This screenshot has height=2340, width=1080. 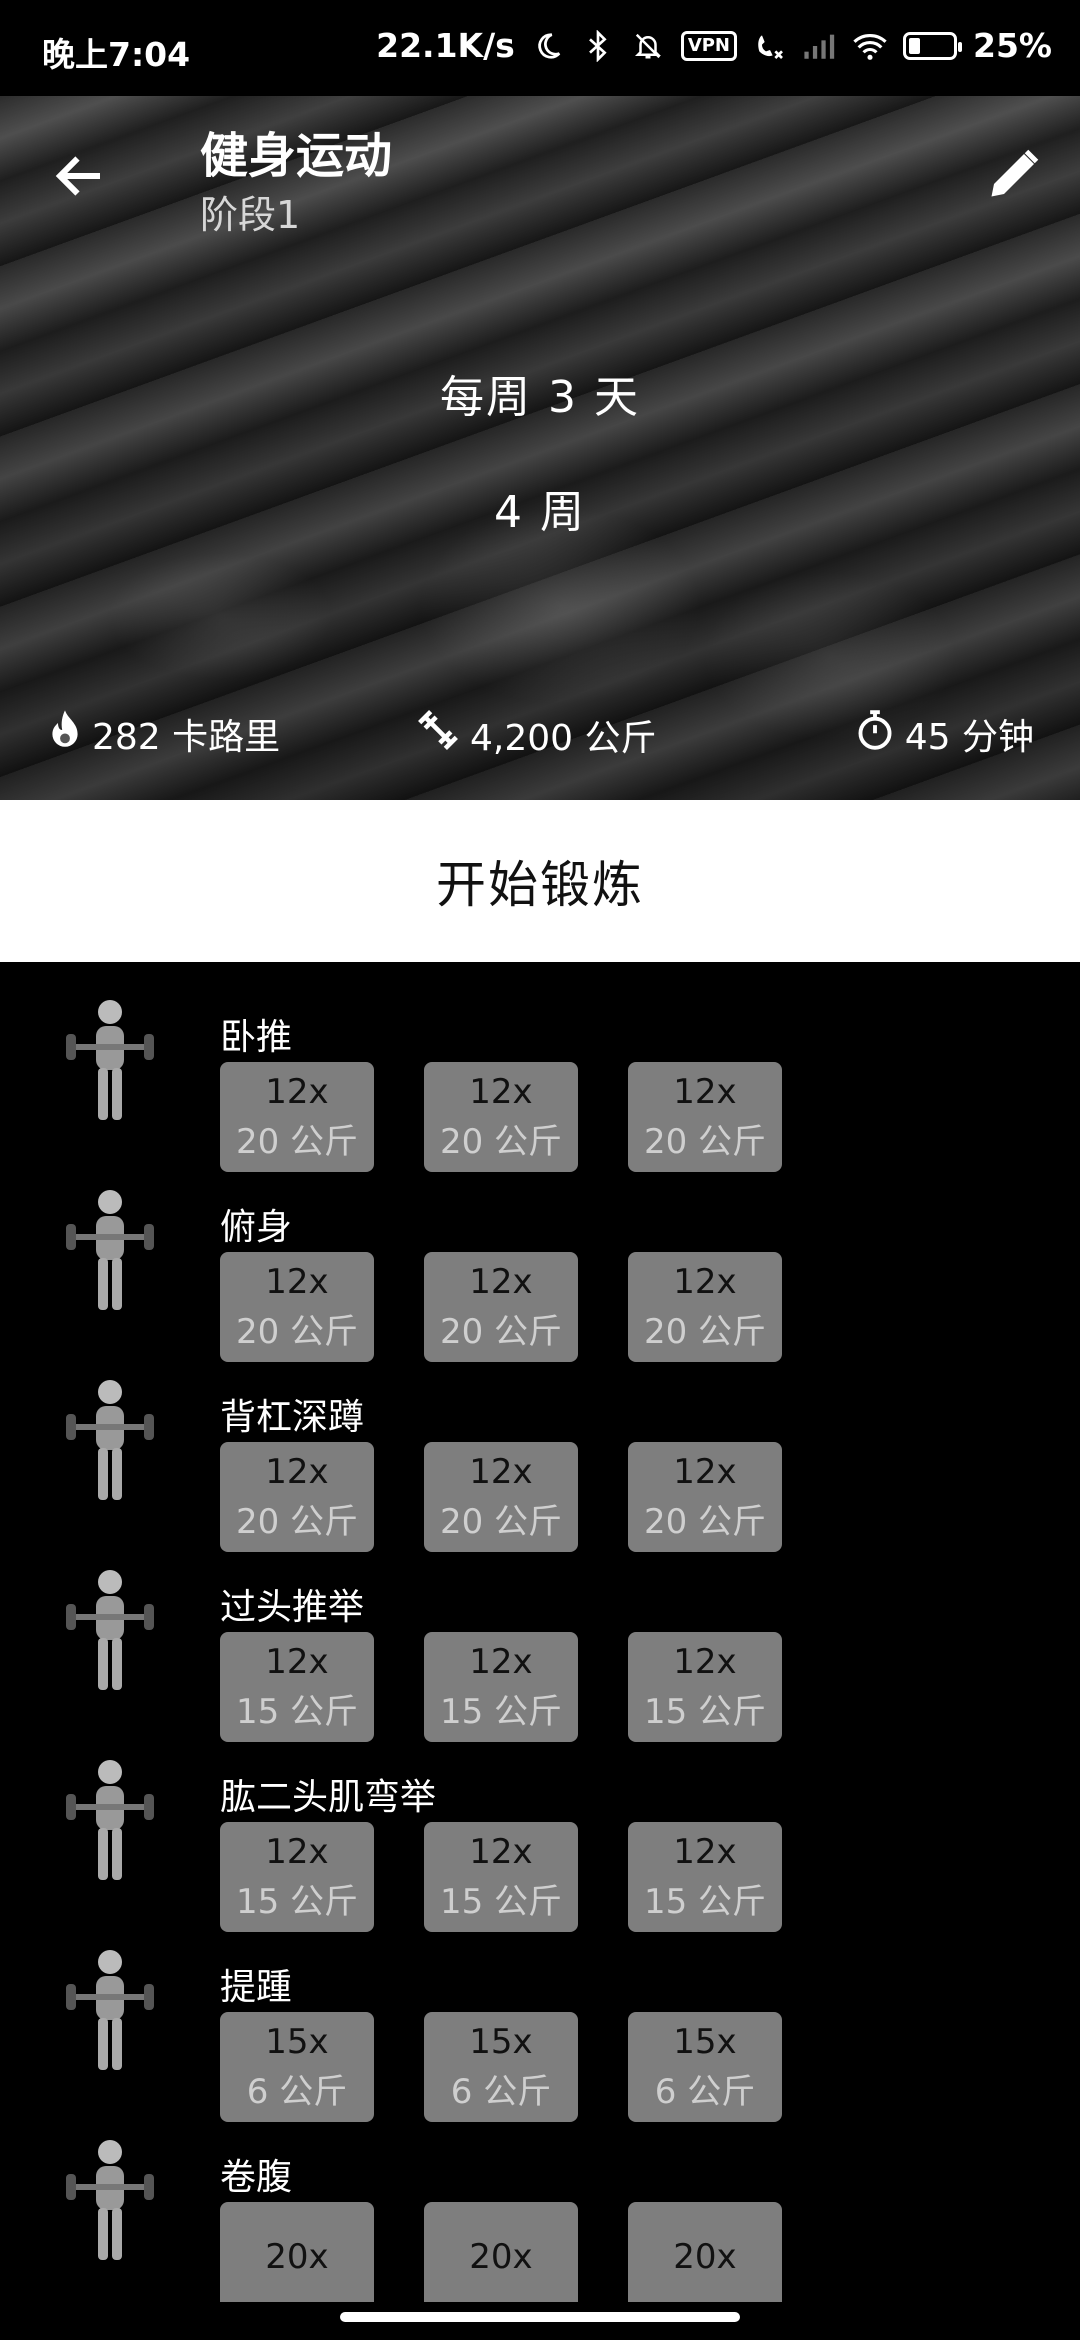 What do you see at coordinates (563, 738) in the screenshot?
I see `weight-value: 4,200 公斤` at bounding box center [563, 738].